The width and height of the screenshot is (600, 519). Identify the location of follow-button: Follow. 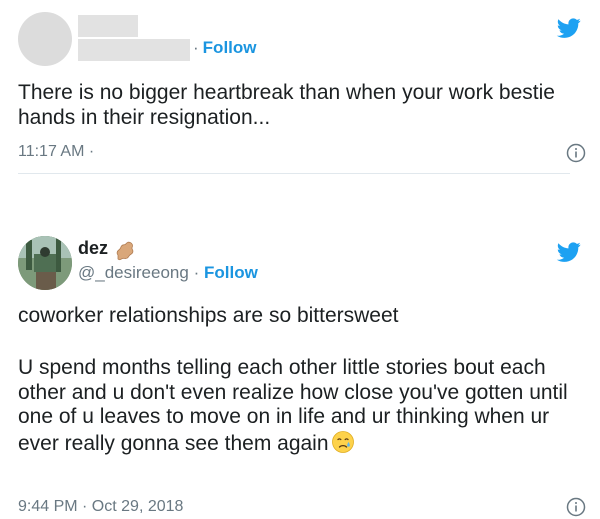
(231, 272).